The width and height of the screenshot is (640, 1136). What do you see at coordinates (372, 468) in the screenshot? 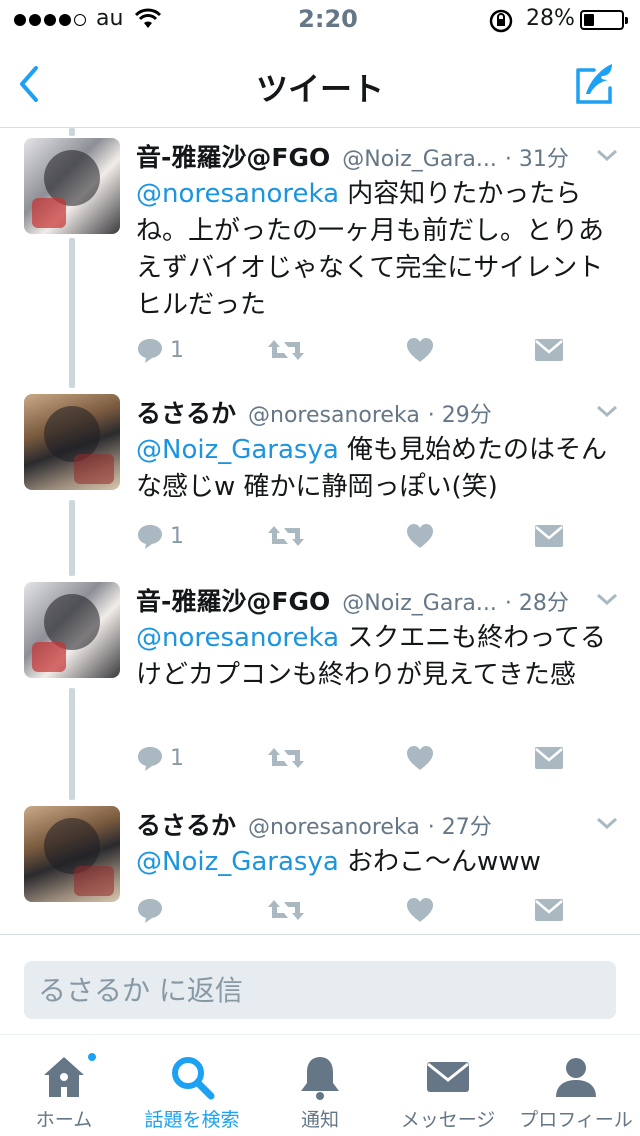
I see `tweet-text: @Noiz_Garasya 俺も見始めたのはそんな感じw 確かに静岡っぽい(笑)` at bounding box center [372, 468].